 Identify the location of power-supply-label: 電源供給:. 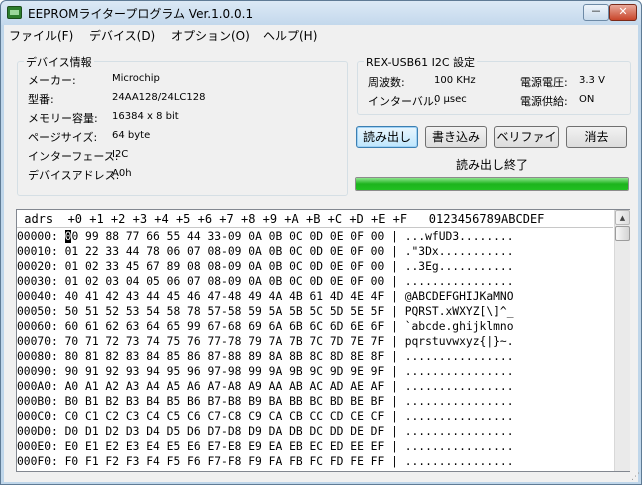
(544, 101).